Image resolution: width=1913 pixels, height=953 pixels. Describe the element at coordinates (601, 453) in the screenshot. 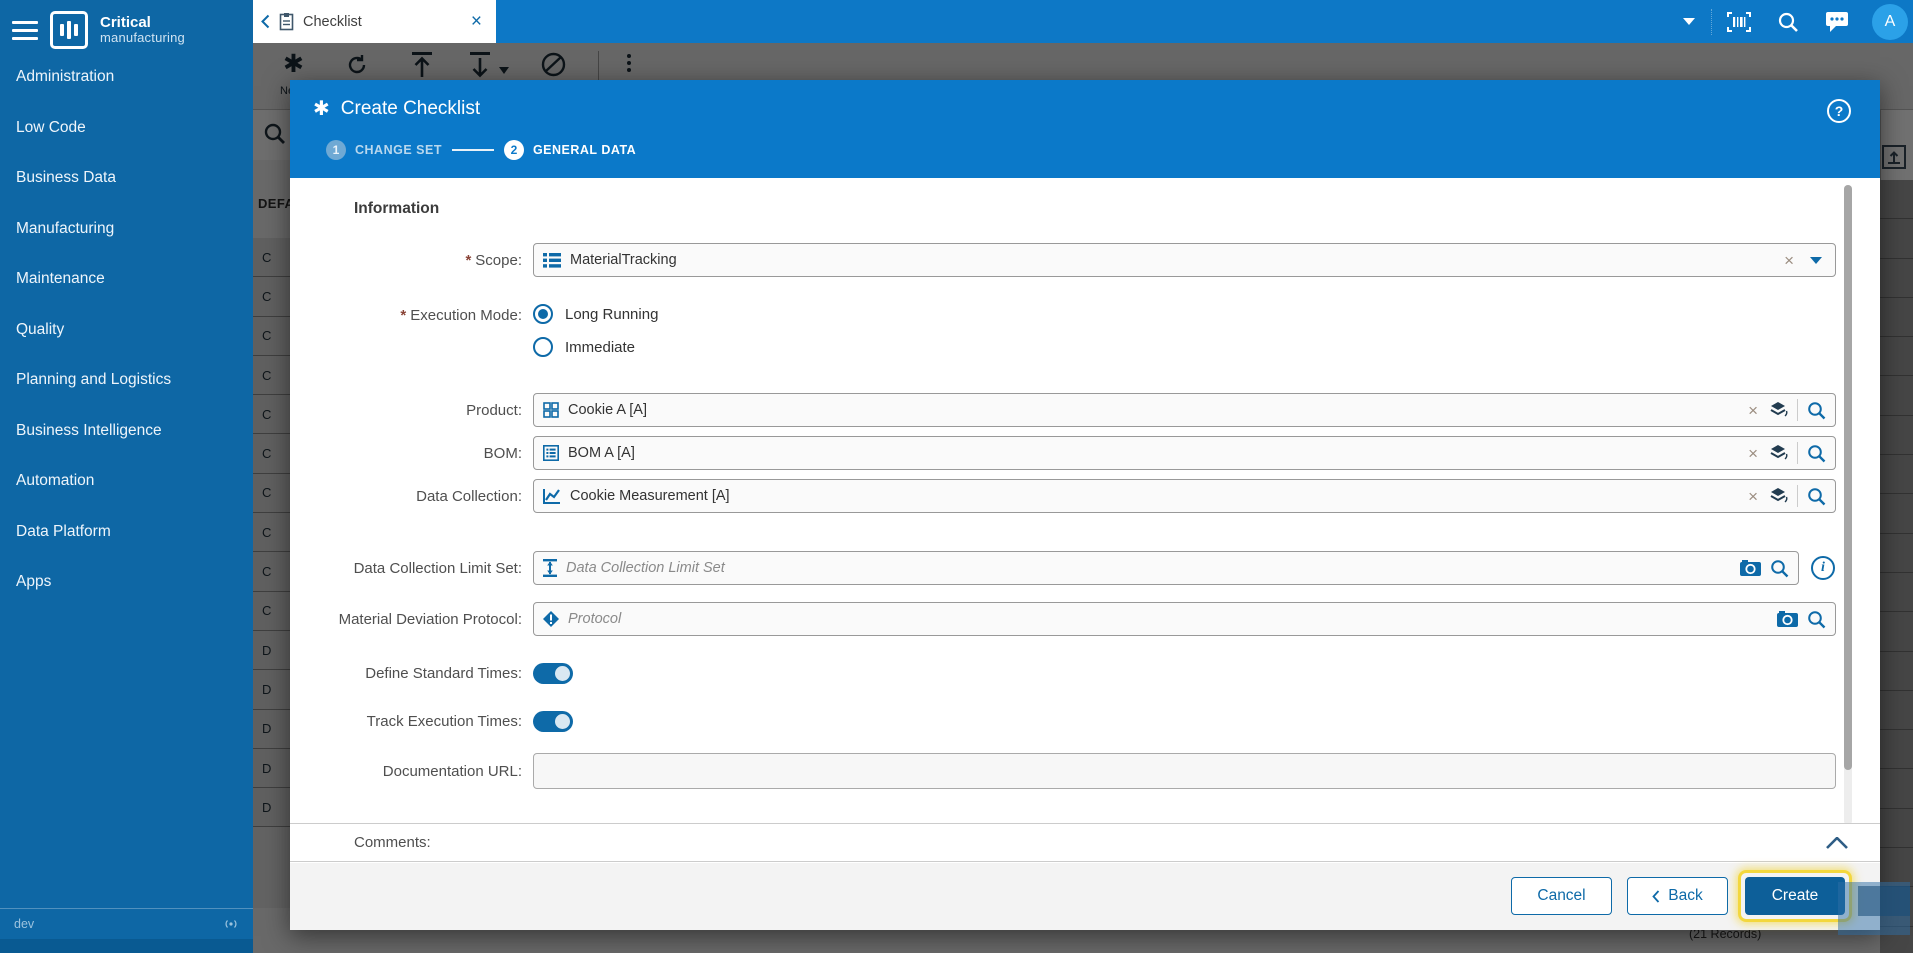

I see `bom-value: BOM A [A]` at that location.